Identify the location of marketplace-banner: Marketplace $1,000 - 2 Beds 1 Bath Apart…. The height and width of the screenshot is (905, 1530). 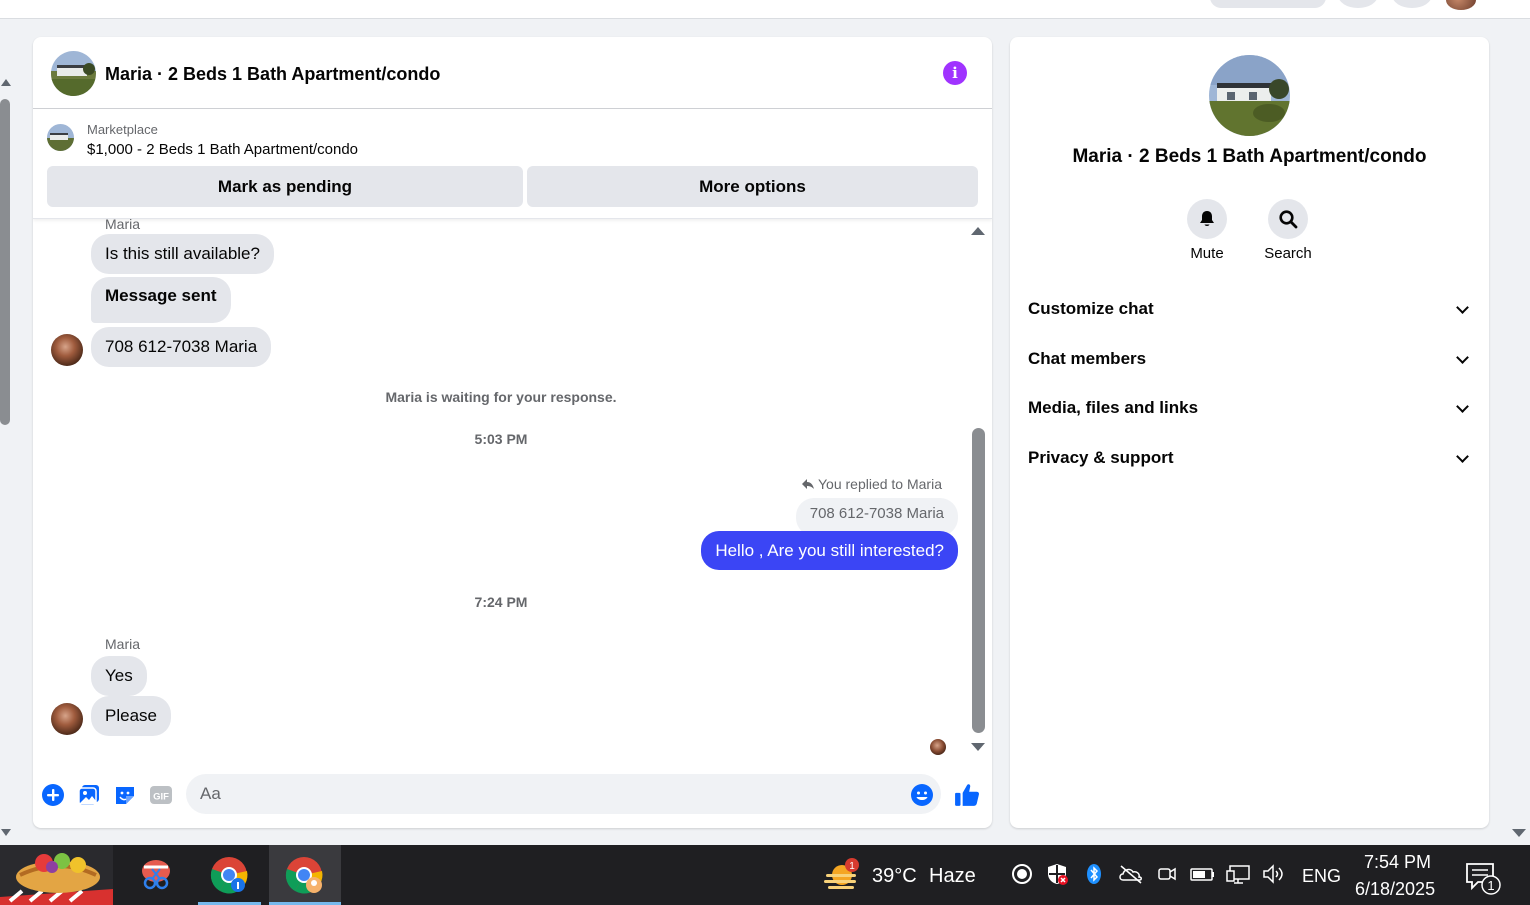
(512, 164).